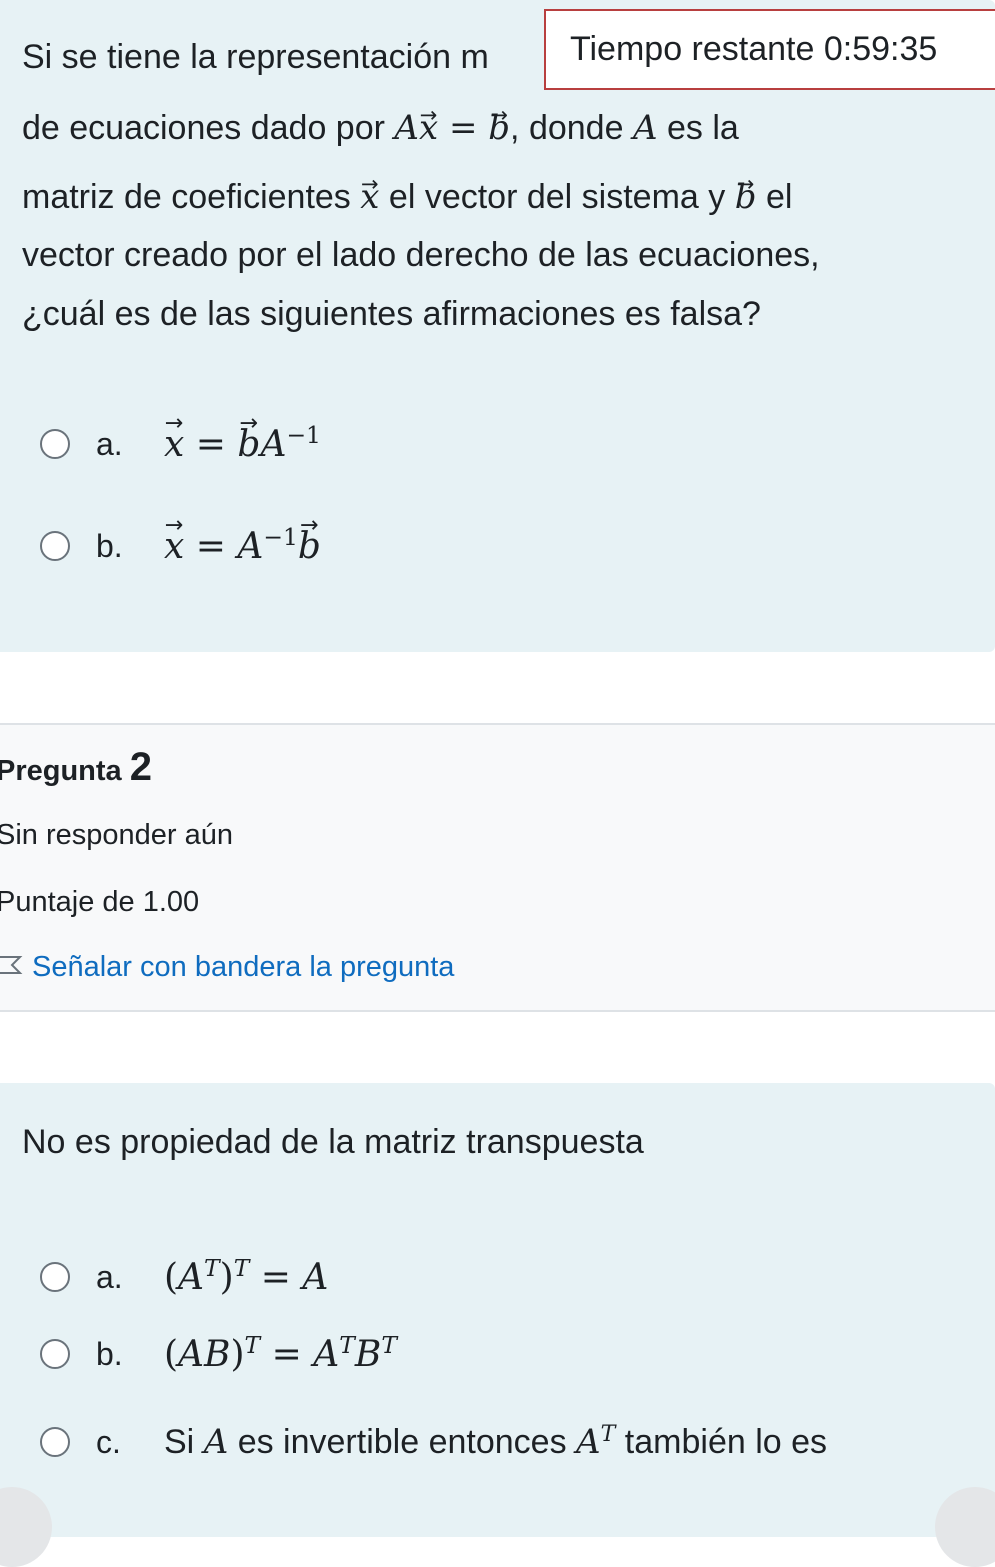  Describe the element at coordinates (109, 443) in the screenshot. I see `q1-option-a-label: a.` at that location.